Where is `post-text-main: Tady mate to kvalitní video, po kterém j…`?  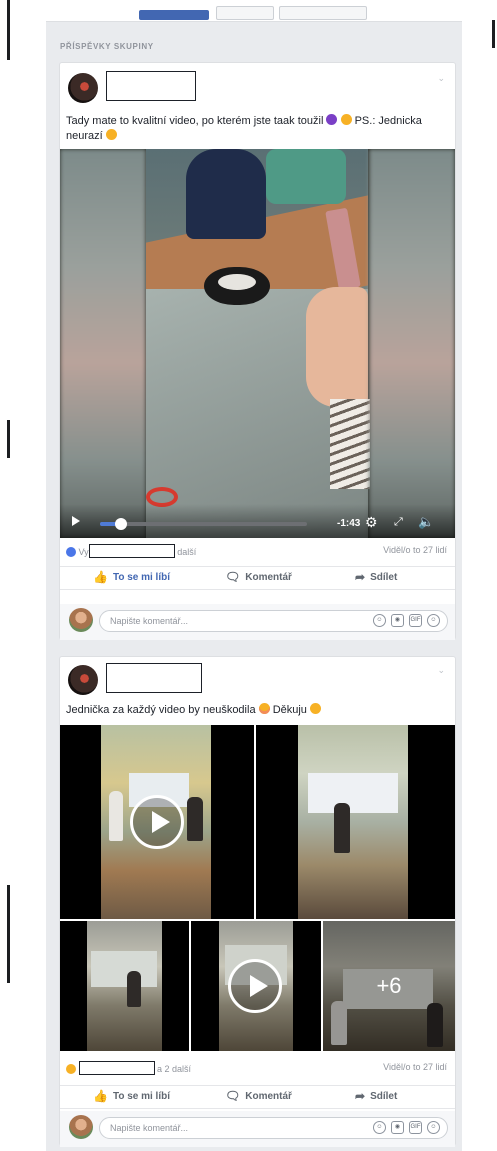
post-text-main: Tady mate to kvalitní video, po kterém j… is located at coordinates (195, 121).